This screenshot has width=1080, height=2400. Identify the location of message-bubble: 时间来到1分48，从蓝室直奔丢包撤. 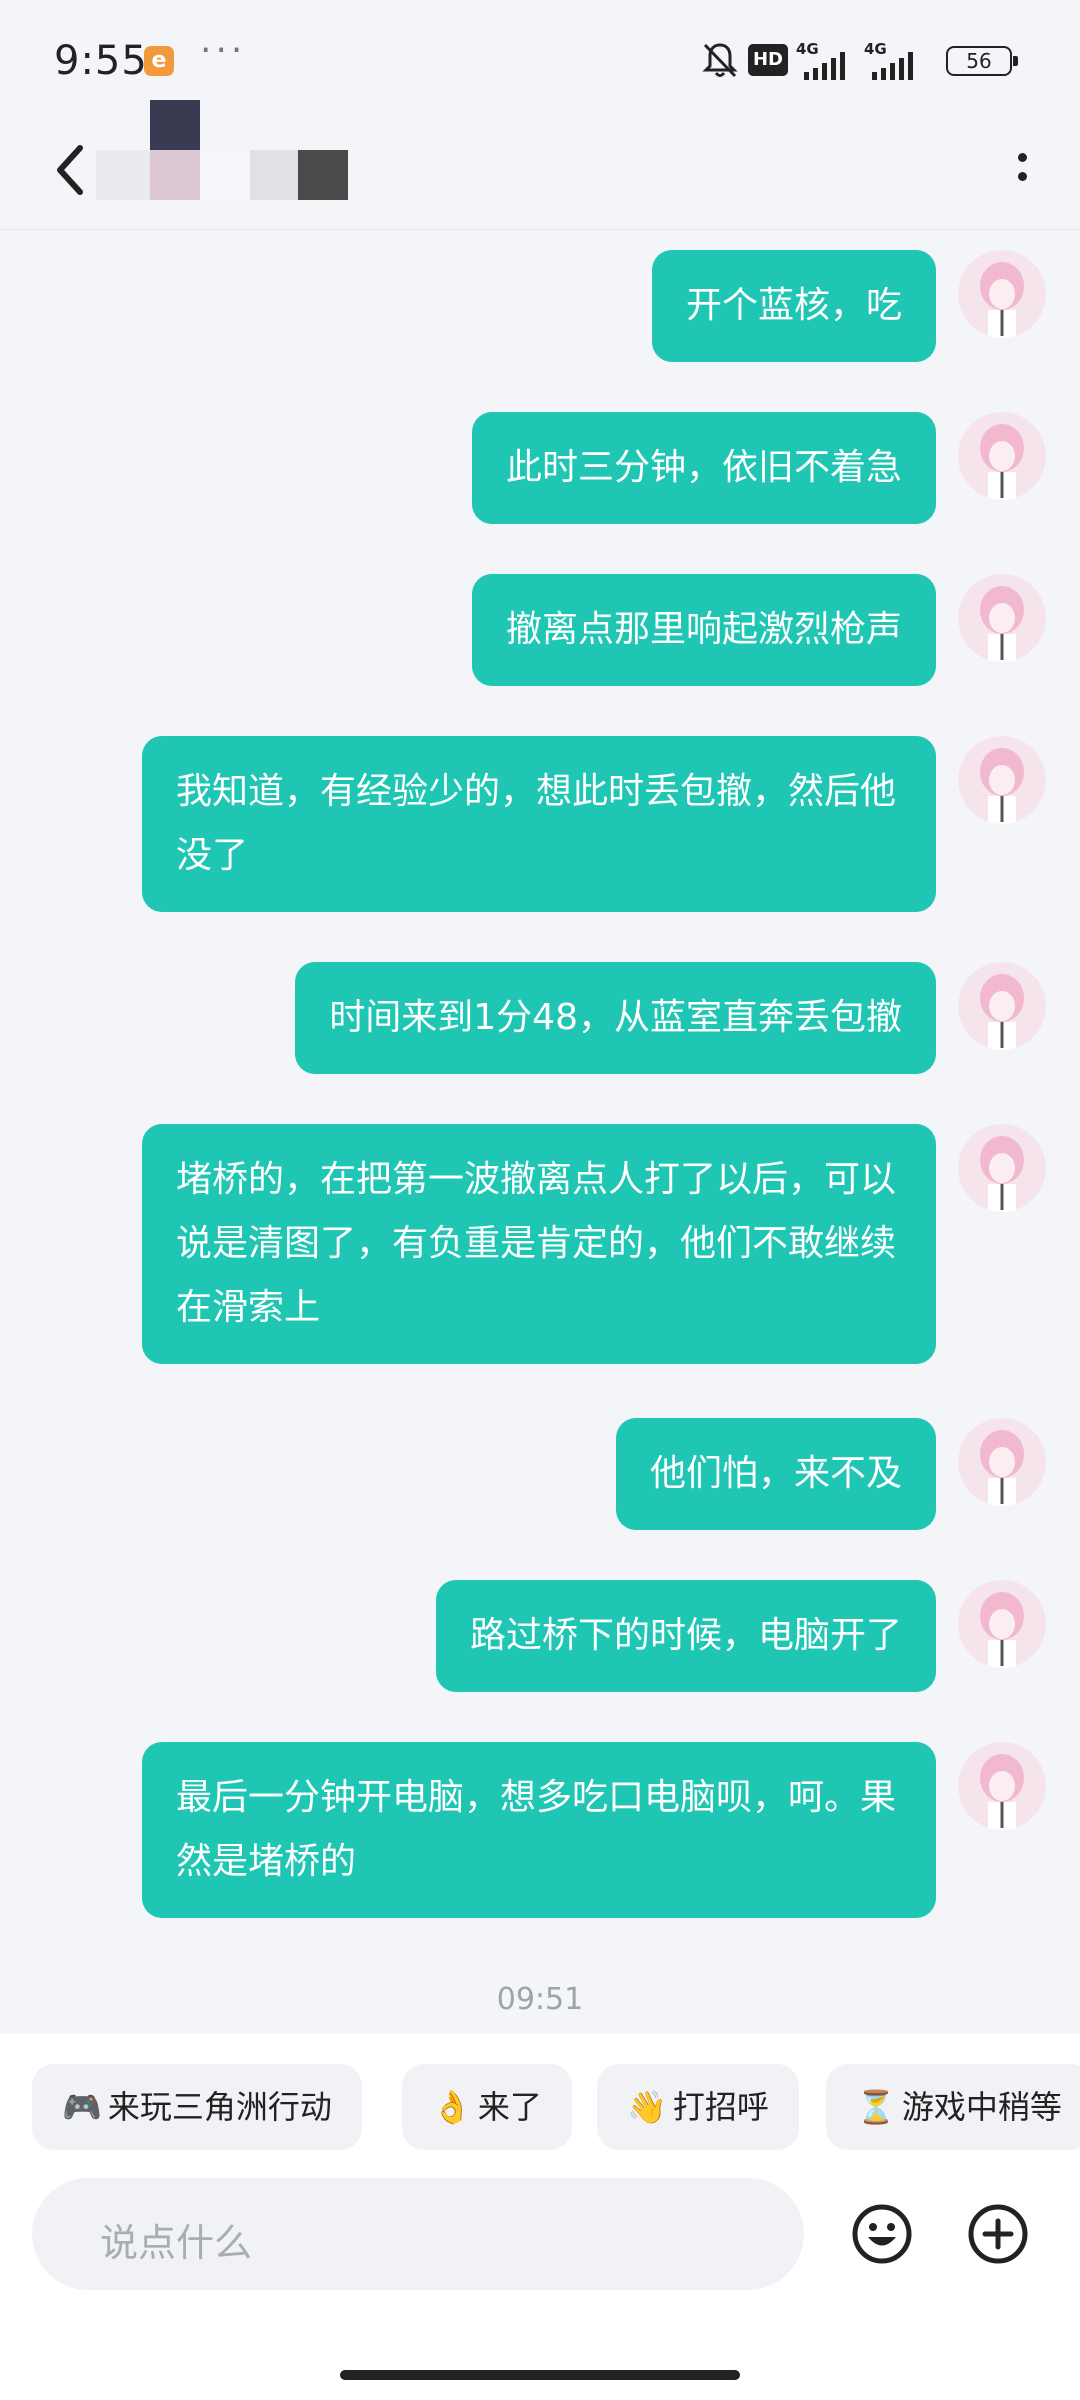
(615, 1018).